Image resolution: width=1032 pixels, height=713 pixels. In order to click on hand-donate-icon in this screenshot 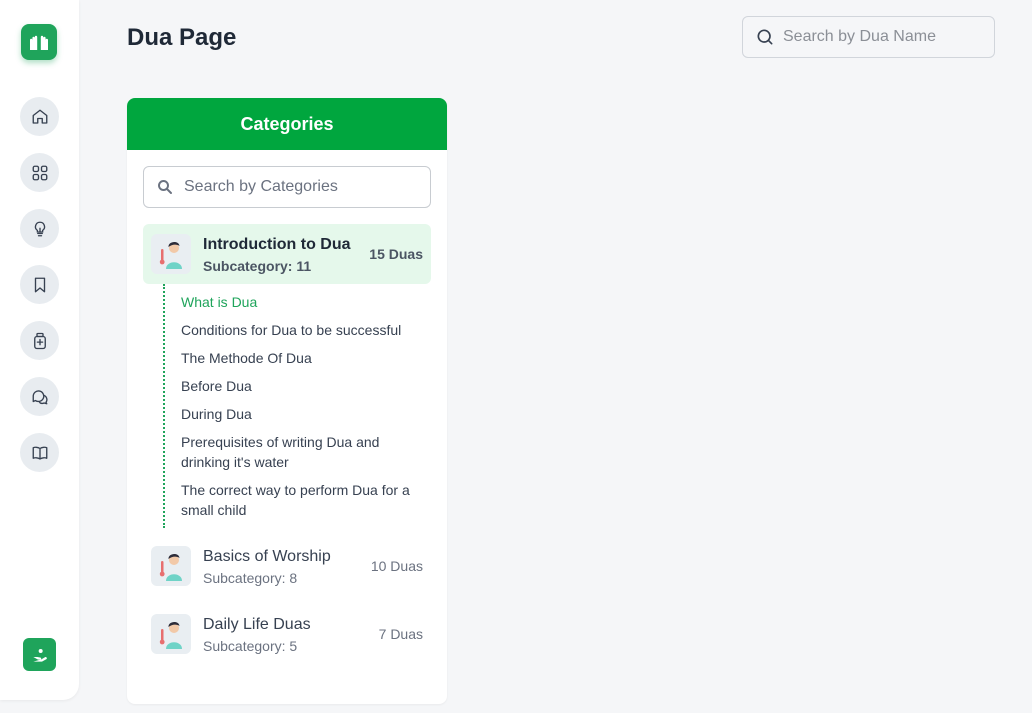, I will do `click(39, 655)`.